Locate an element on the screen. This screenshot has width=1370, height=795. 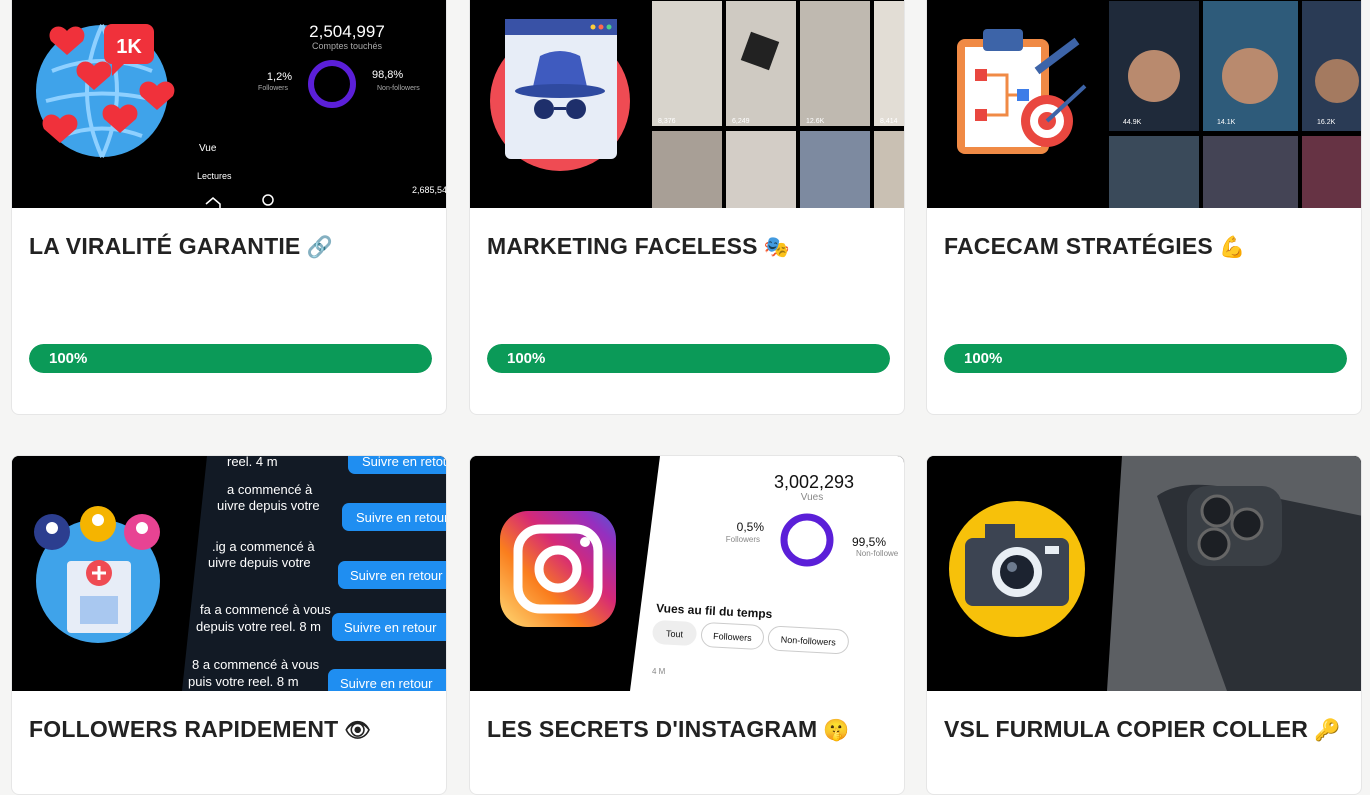
svg-text: 98,8% is located at coordinates (387, 75).